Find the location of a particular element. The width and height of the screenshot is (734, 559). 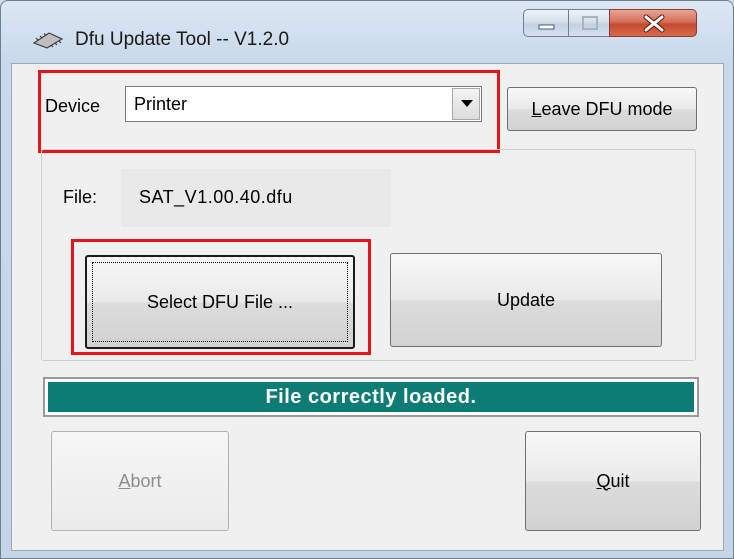

chip-icon is located at coordinates (48, 39).